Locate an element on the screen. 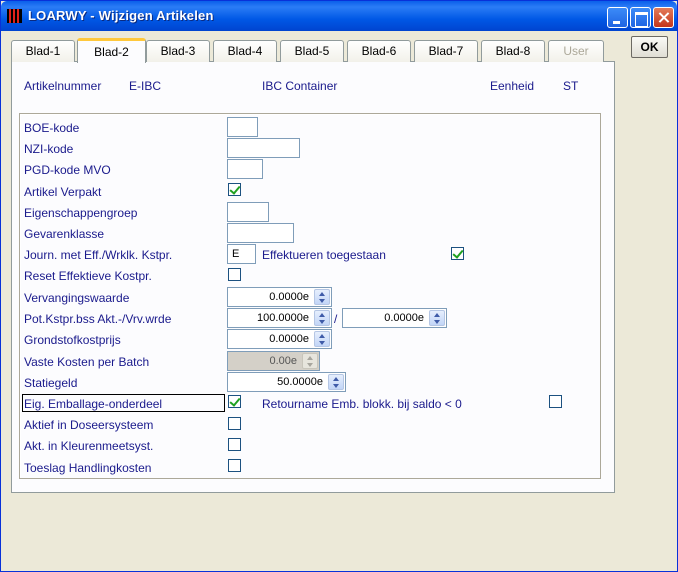 This screenshot has width=678, height=572. gevarenklasse-label: Gevarenklasse is located at coordinates (64, 234).